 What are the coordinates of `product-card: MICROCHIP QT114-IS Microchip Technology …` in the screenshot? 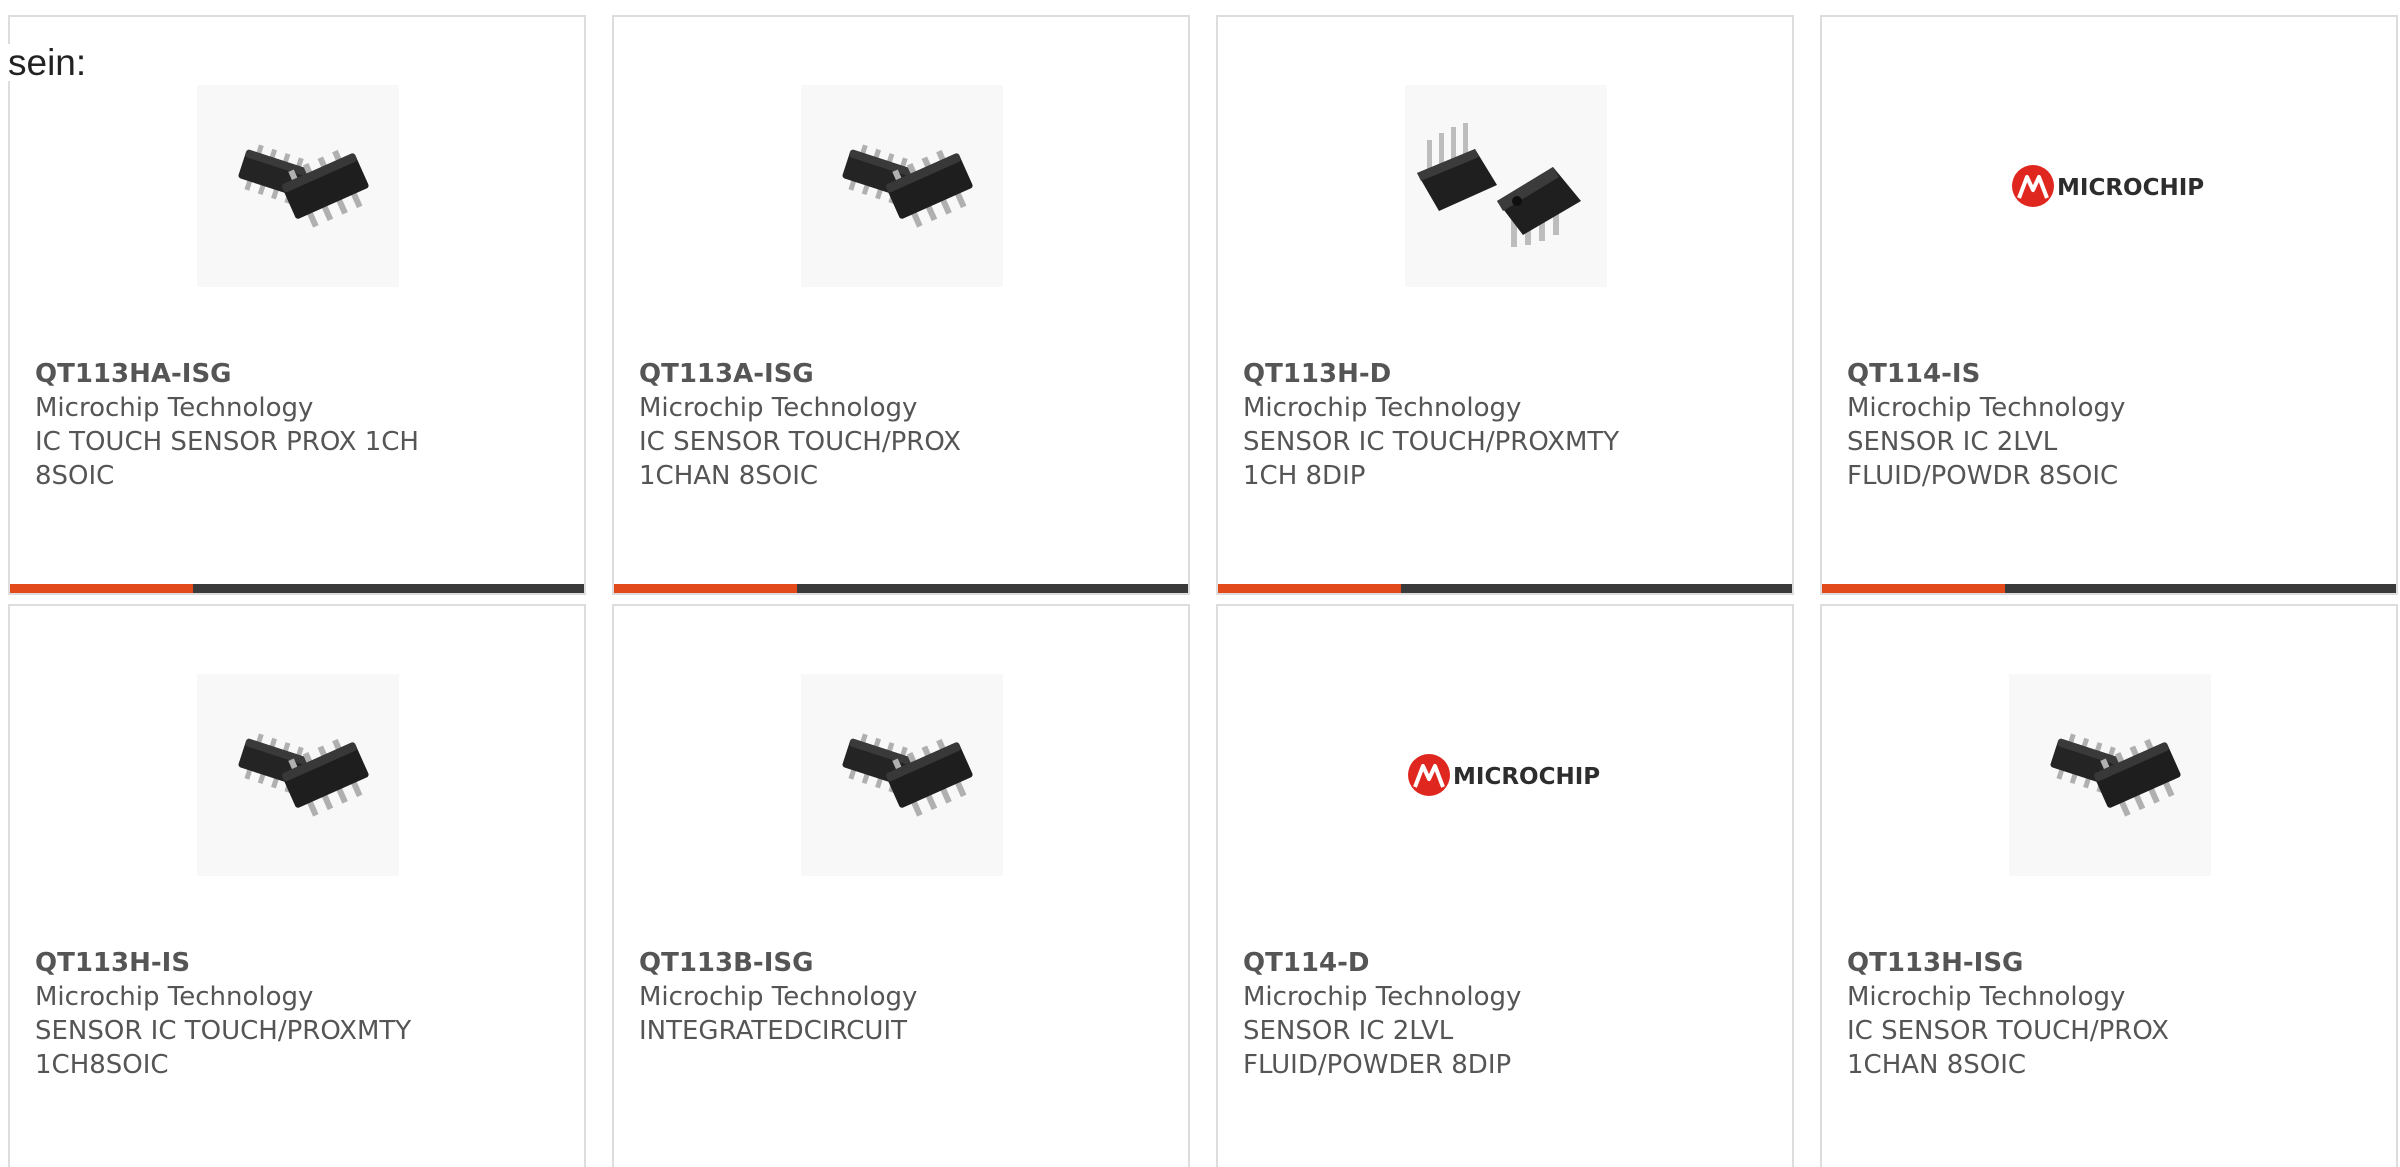 It's located at (2109, 305).